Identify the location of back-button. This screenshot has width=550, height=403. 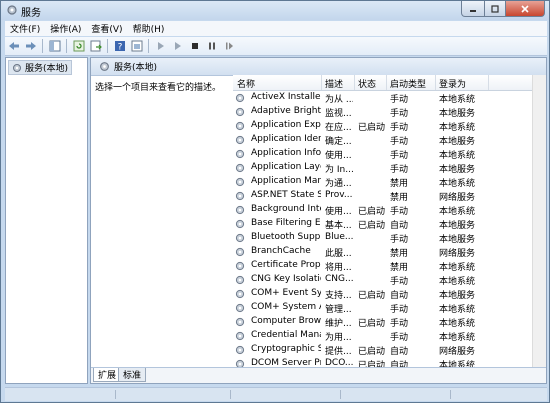
(13, 46).